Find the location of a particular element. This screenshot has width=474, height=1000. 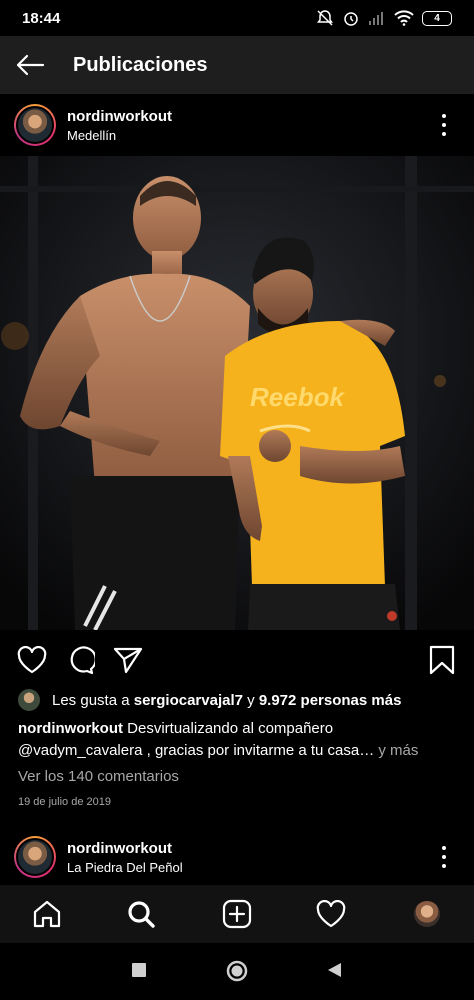

caption-username: nordinworkout is located at coordinates (70, 728).